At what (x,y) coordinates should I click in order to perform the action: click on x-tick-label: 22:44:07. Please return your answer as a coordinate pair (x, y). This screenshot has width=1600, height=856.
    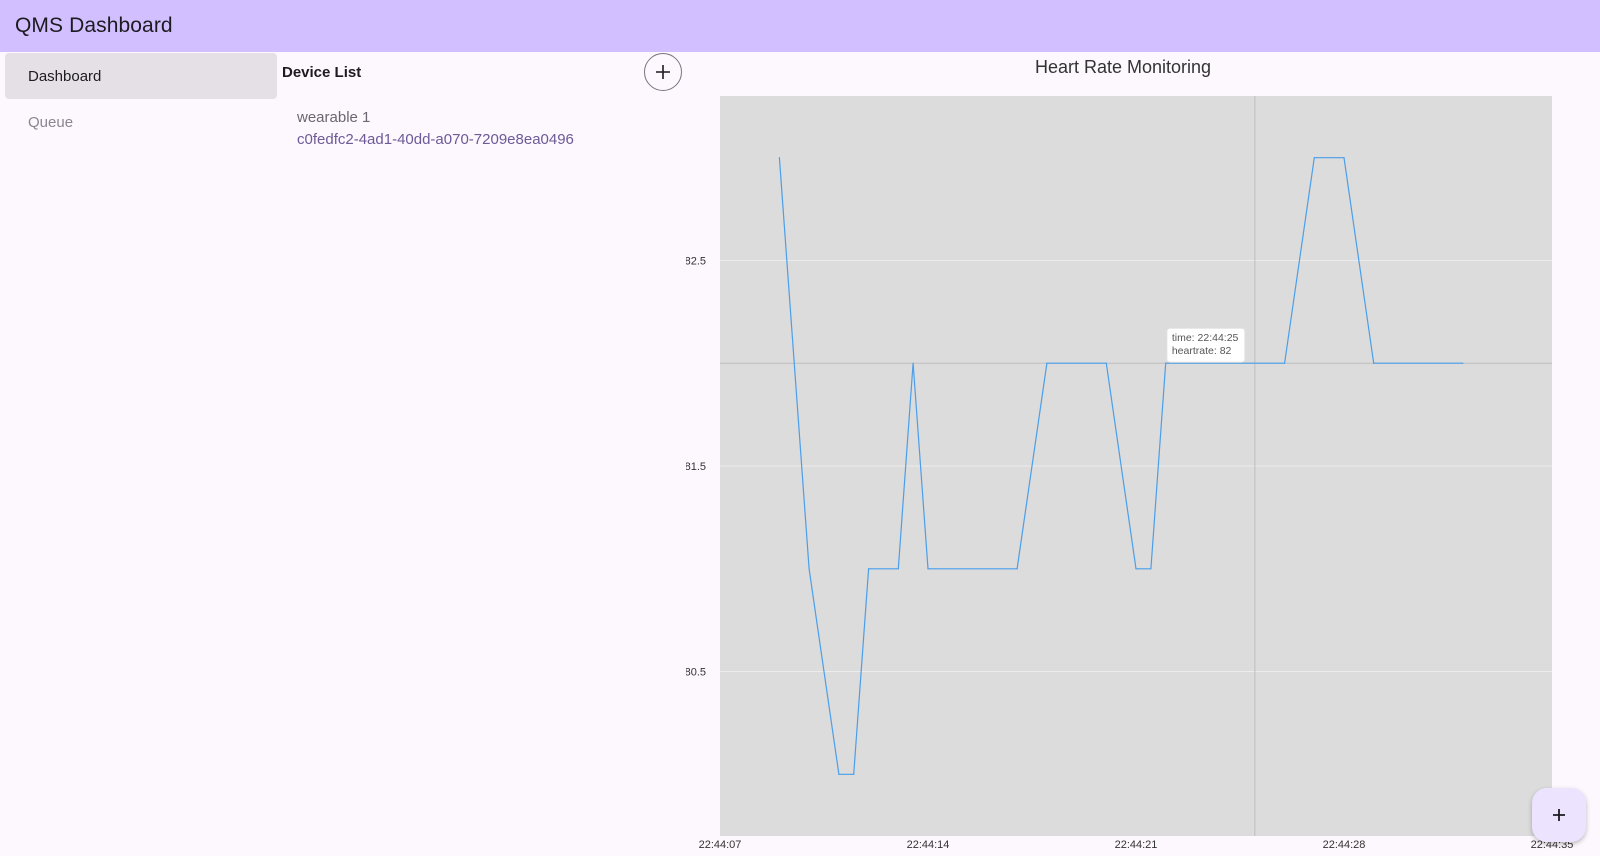
    Looking at the image, I should click on (720, 845).